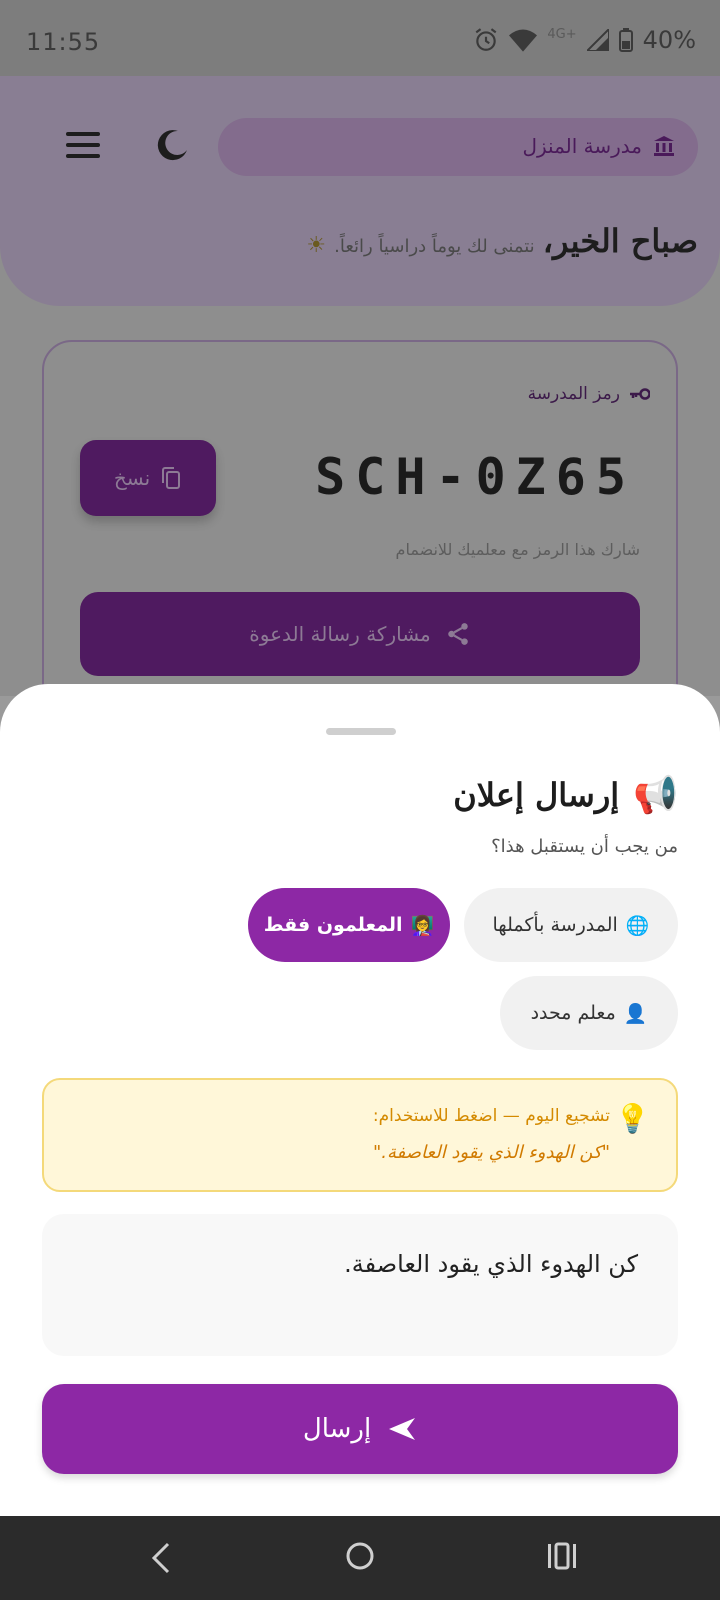 Image resolution: width=720 pixels, height=1600 pixels. What do you see at coordinates (360, 38) in the screenshot?
I see `status-bar: 11:55 4G+ 40%` at bounding box center [360, 38].